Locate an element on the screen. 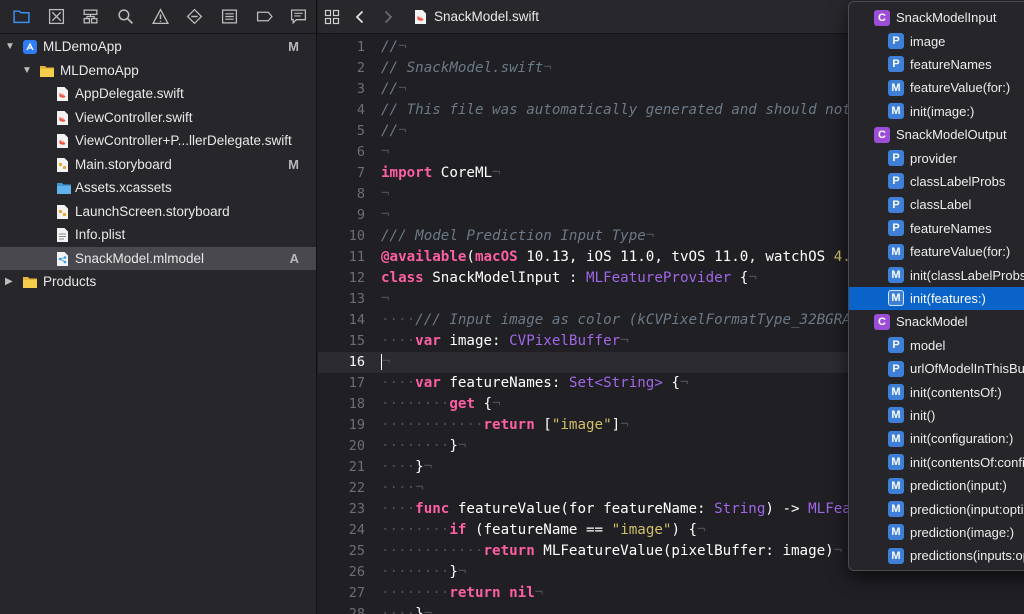 Image resolution: width=1024 pixels, height=614 pixels. completion-item: Mpredictions(inputs:options:) is located at coordinates (936, 555).